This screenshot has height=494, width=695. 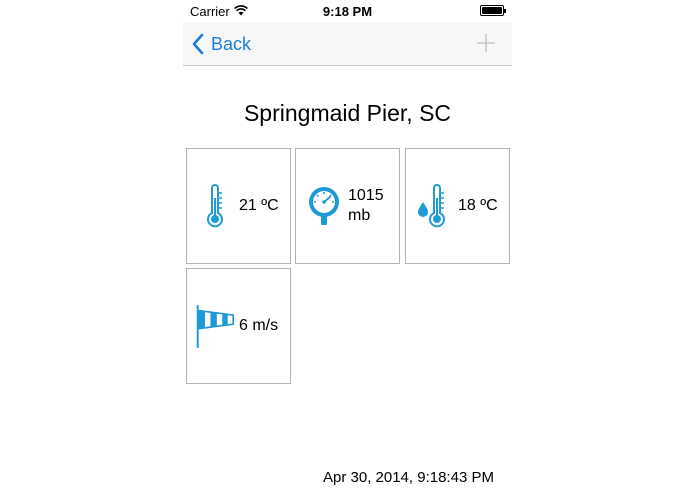 What do you see at coordinates (347, 113) in the screenshot?
I see `station-title: Springmaid Pier, SC` at bounding box center [347, 113].